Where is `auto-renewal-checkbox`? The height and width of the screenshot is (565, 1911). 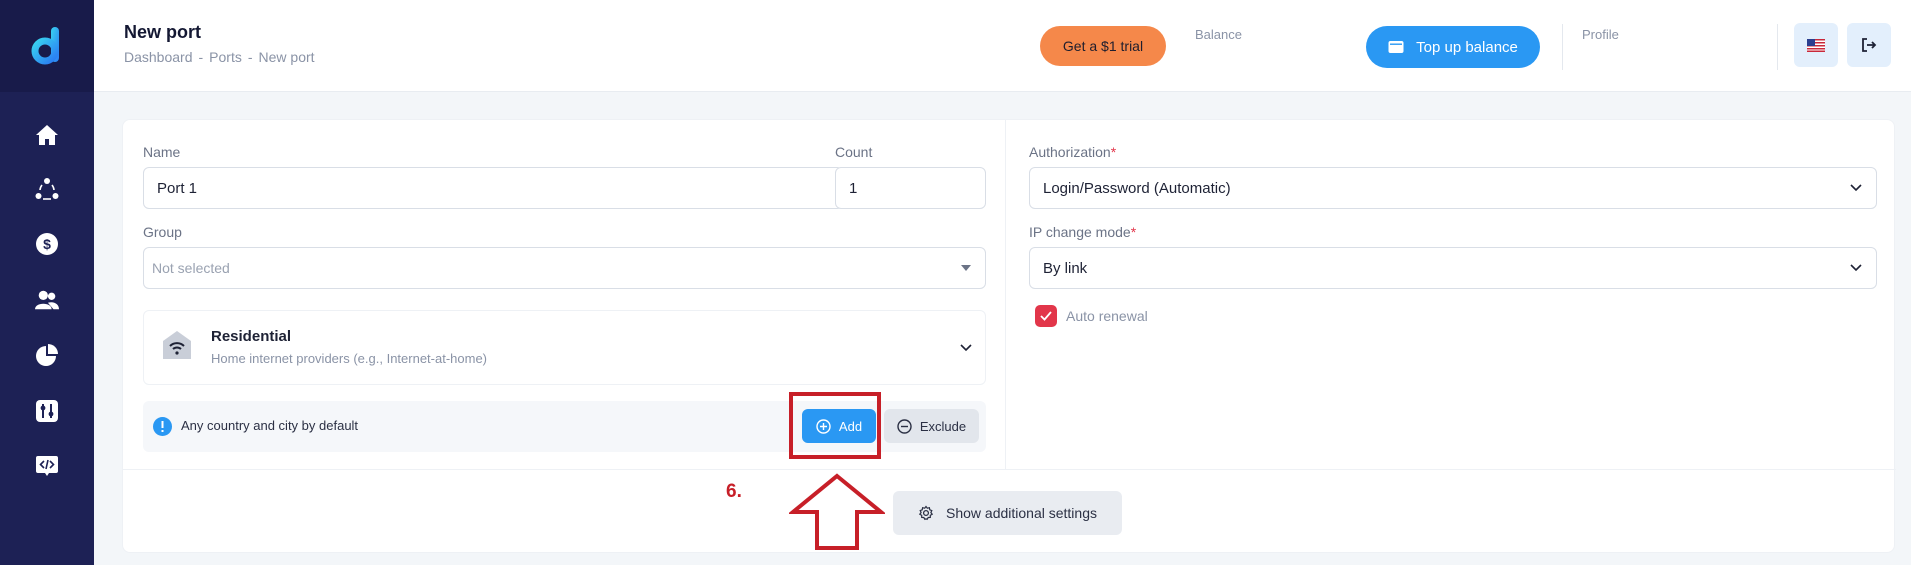
auto-renewal-checkbox is located at coordinates (1046, 316).